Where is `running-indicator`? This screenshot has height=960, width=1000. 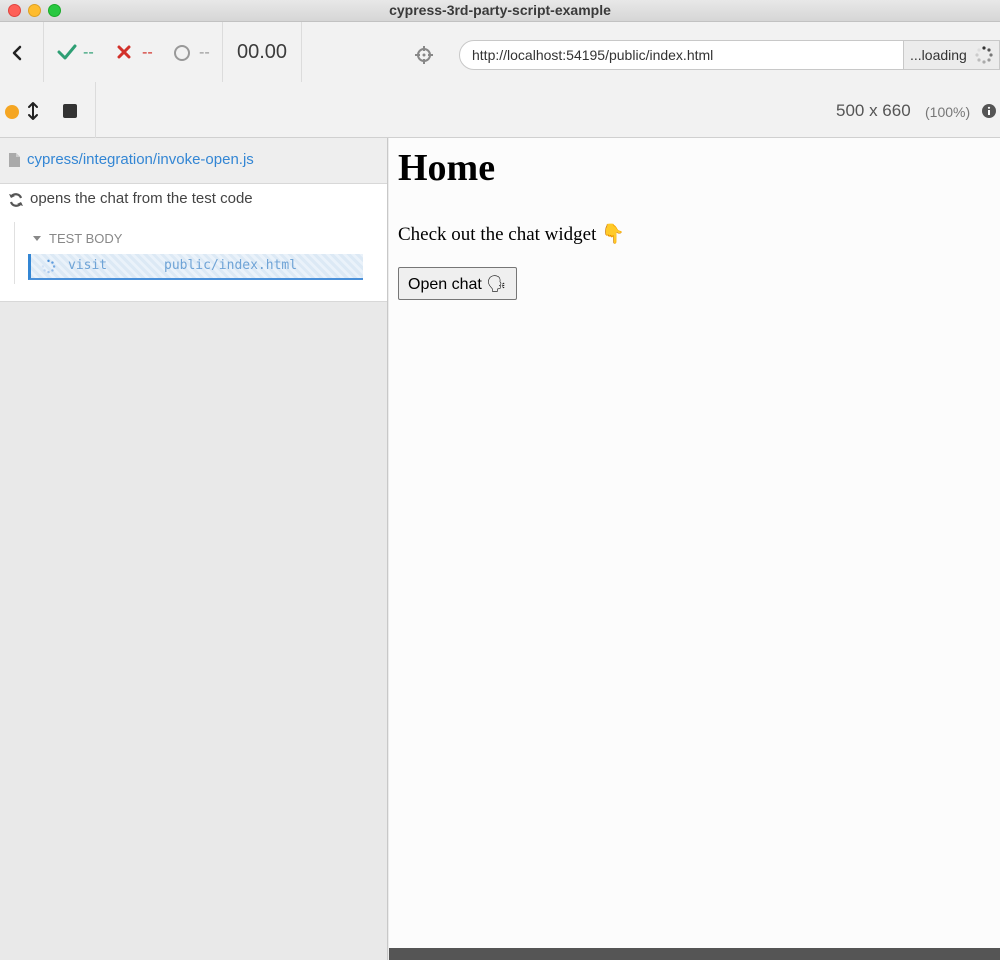
running-indicator is located at coordinates (12, 112).